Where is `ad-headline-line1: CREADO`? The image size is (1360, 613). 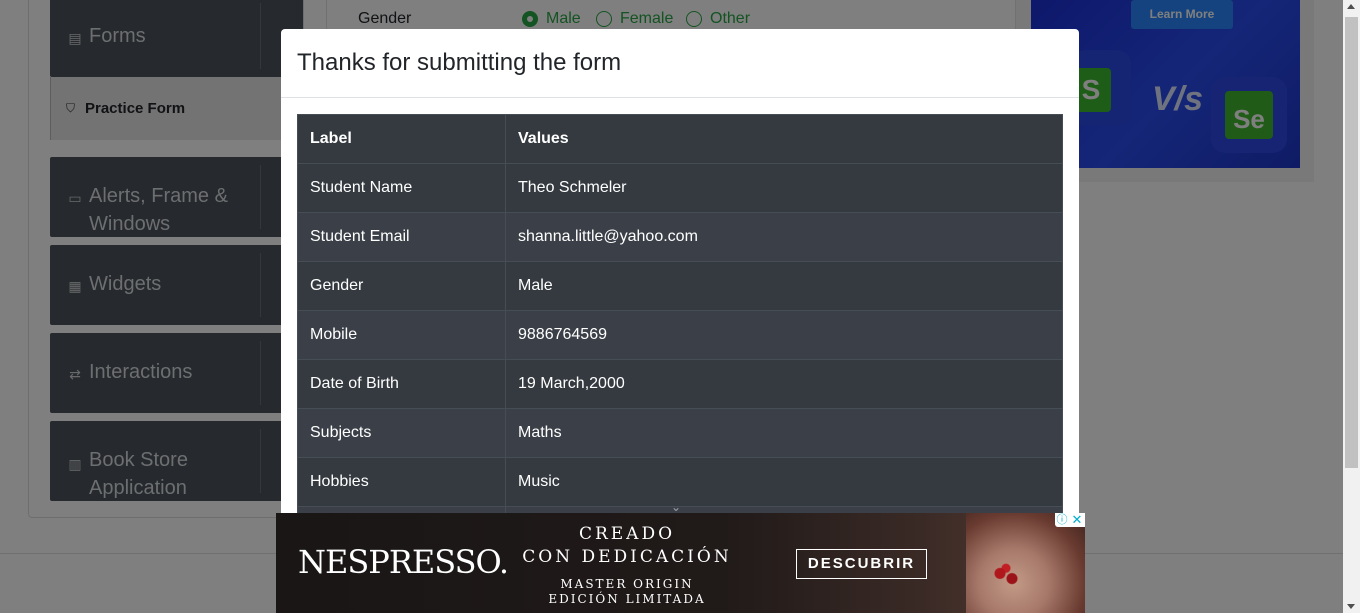
ad-headline-line1: CREADO is located at coordinates (627, 534).